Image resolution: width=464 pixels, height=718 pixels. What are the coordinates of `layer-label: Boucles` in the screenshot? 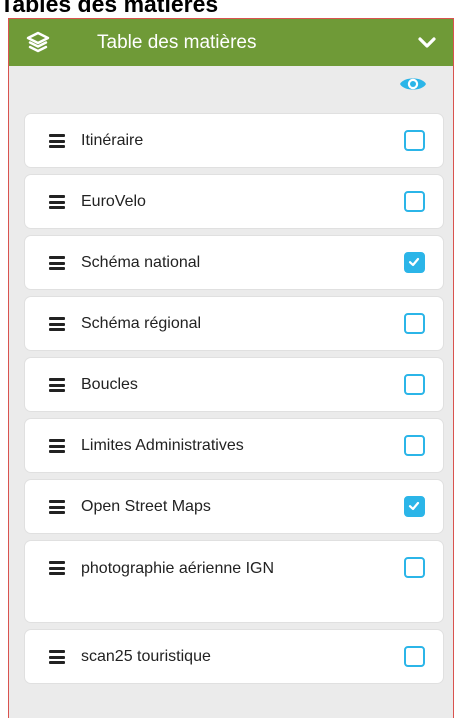 It's located at (109, 384).